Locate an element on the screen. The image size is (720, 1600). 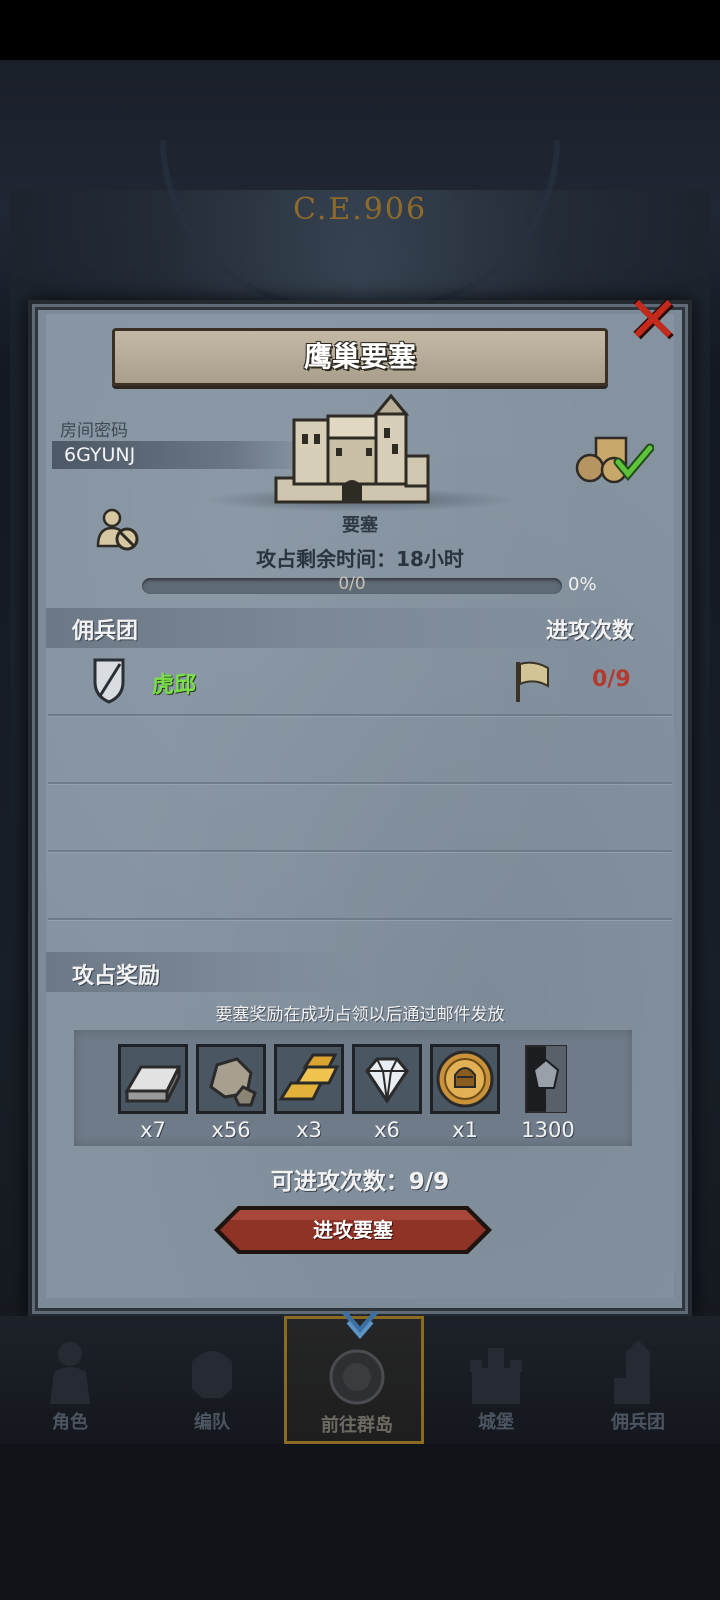
reward-qty: x1 is located at coordinates (465, 1130).